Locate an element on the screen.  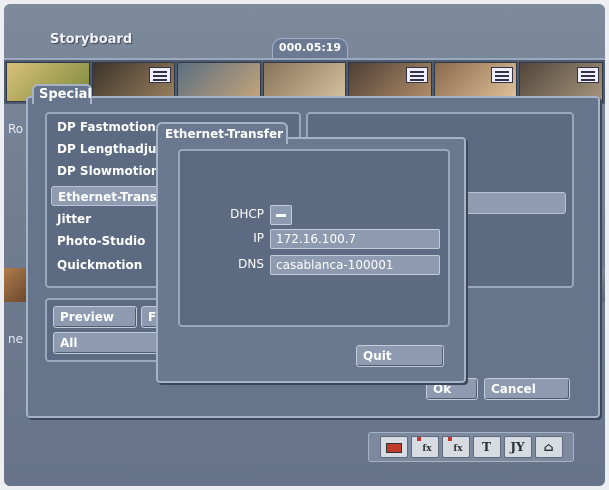
background-label: ne is located at coordinates (15, 339).